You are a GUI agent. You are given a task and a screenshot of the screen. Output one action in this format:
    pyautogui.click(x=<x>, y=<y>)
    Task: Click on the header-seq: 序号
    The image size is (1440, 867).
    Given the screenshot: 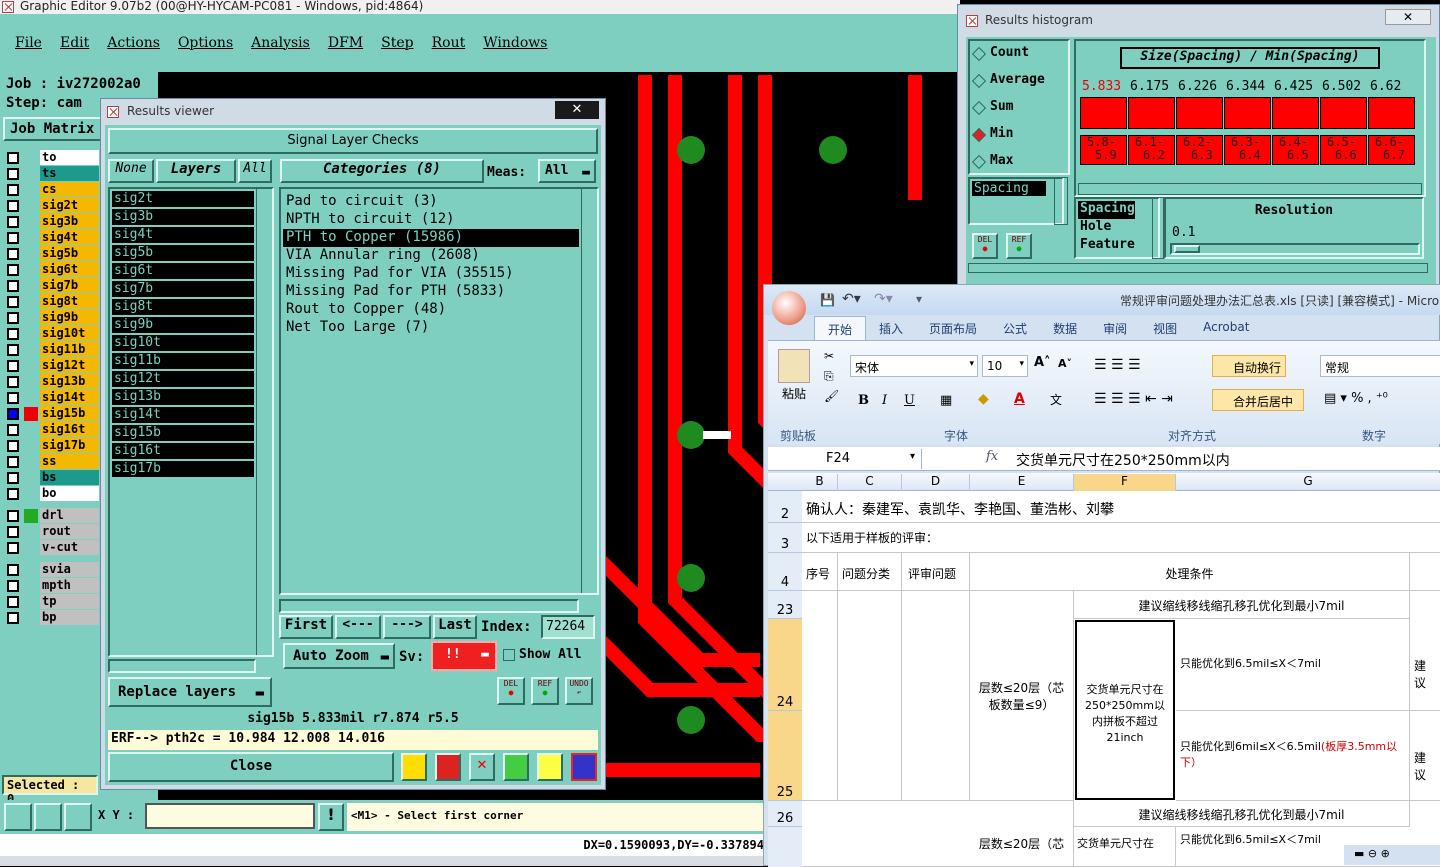 What is the action you would take?
    pyautogui.click(x=820, y=572)
    